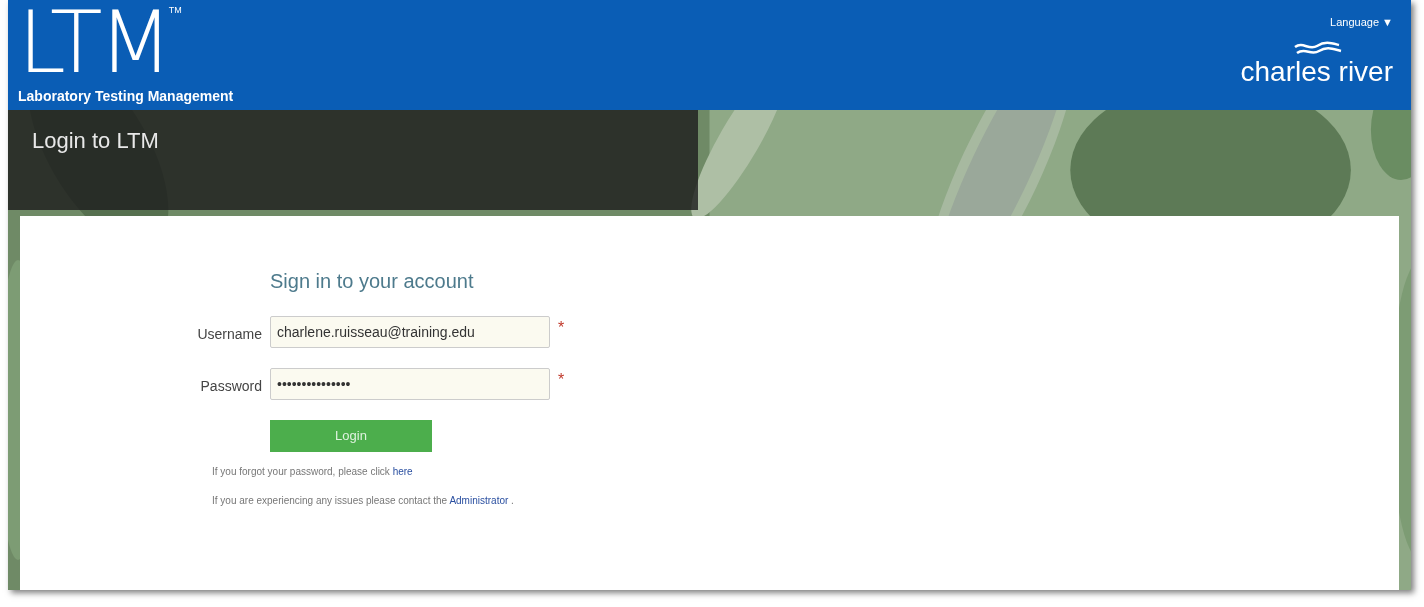 The image size is (1424, 607). What do you see at coordinates (372, 281) in the screenshot?
I see `form-heading: Sign in to your account` at bounding box center [372, 281].